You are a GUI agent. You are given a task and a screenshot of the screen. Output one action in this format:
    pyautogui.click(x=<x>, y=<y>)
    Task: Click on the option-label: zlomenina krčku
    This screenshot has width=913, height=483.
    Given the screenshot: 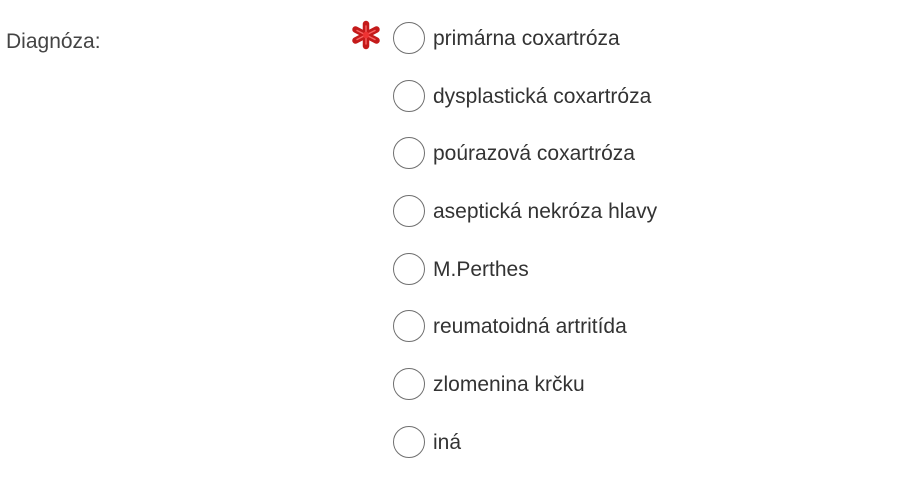 What is the action you would take?
    pyautogui.click(x=509, y=385)
    